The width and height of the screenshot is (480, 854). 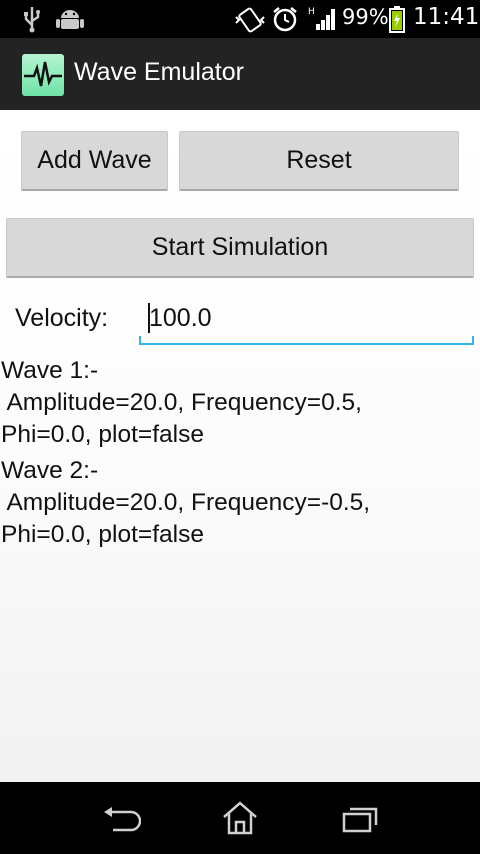 What do you see at coordinates (43, 75) in the screenshot?
I see `waveform-app-icon` at bounding box center [43, 75].